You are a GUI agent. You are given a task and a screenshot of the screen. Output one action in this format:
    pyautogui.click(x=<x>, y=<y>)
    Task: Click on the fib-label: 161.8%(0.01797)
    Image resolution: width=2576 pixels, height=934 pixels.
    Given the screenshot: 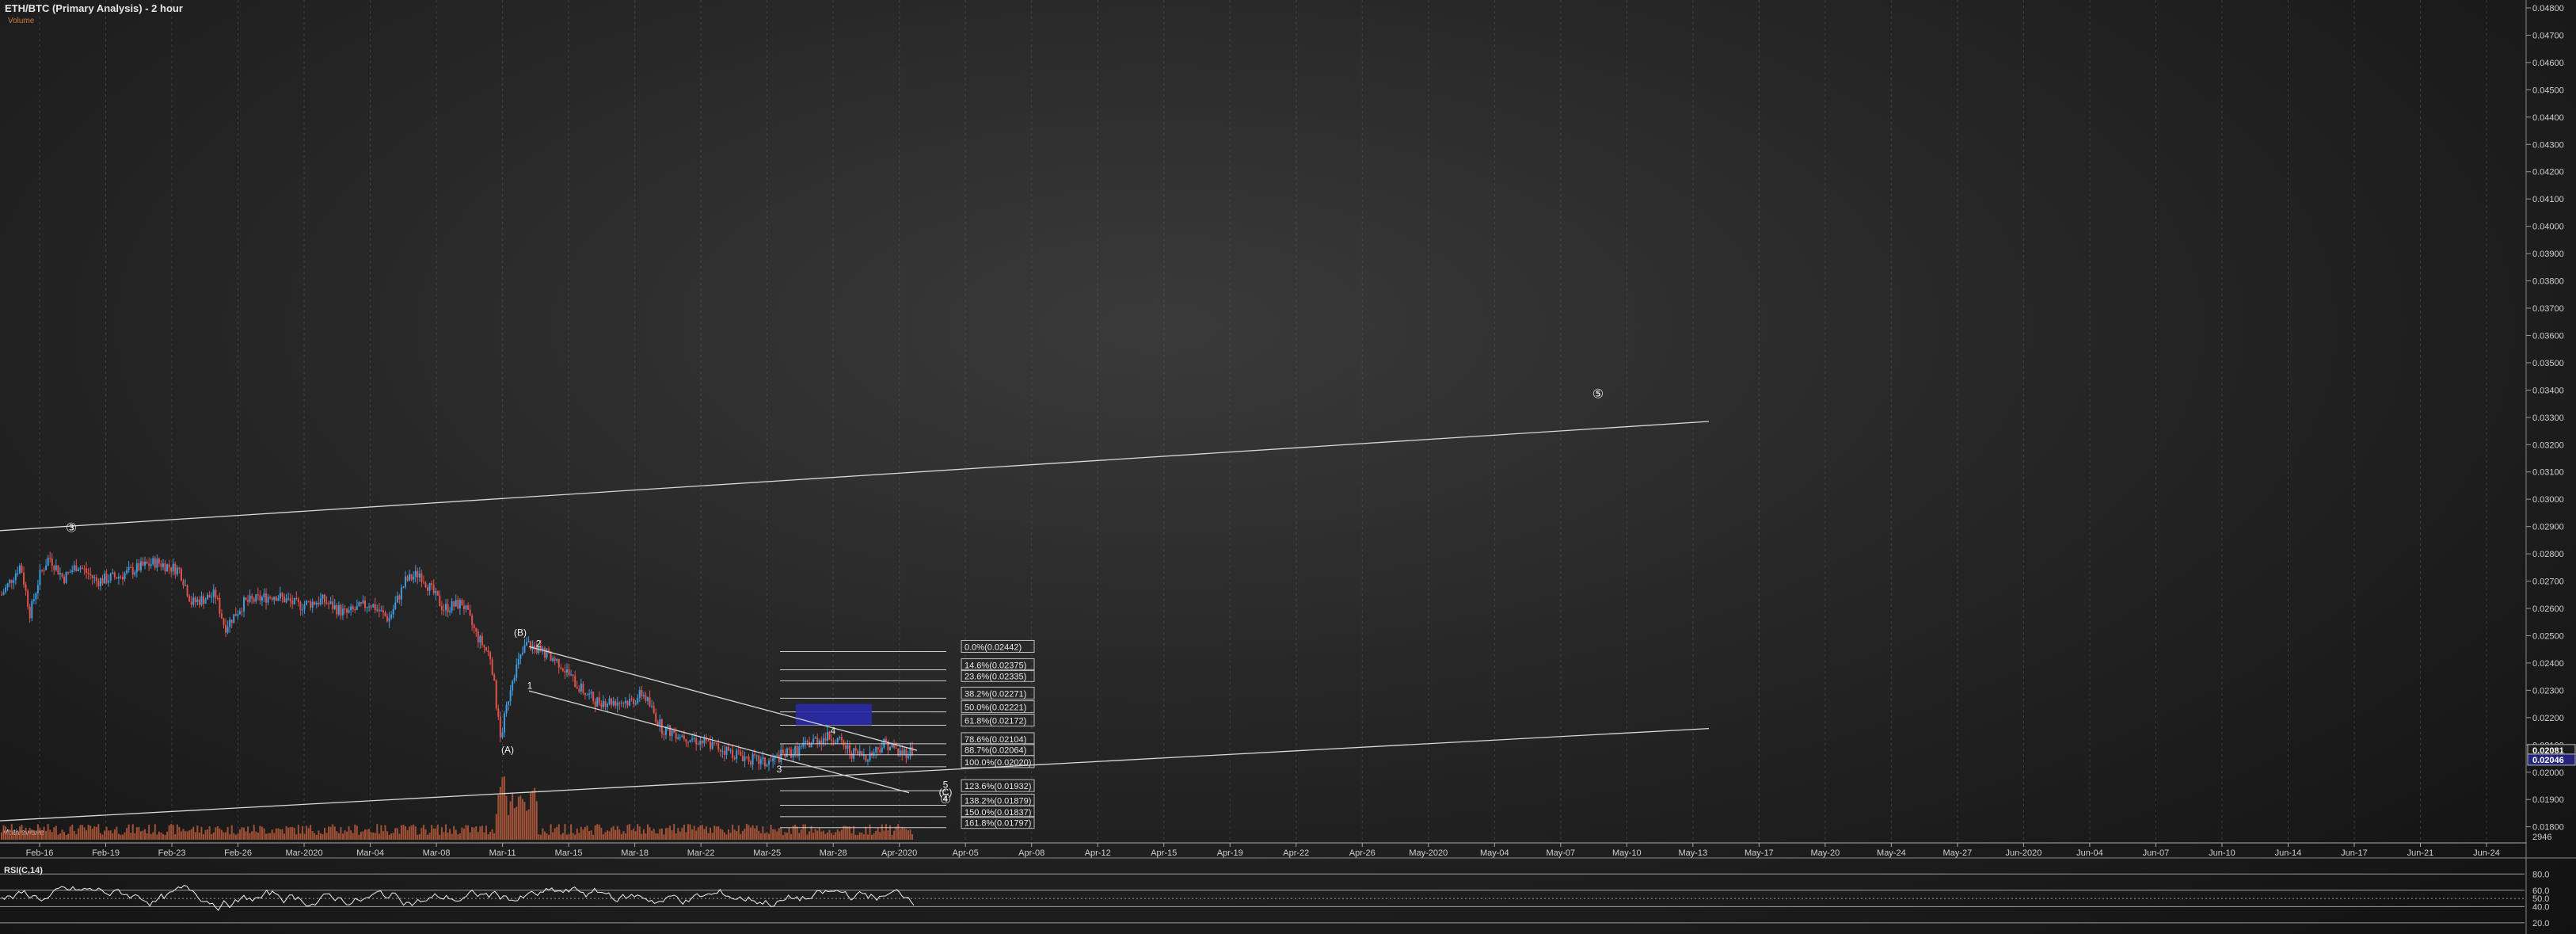 What is the action you would take?
    pyautogui.click(x=998, y=824)
    